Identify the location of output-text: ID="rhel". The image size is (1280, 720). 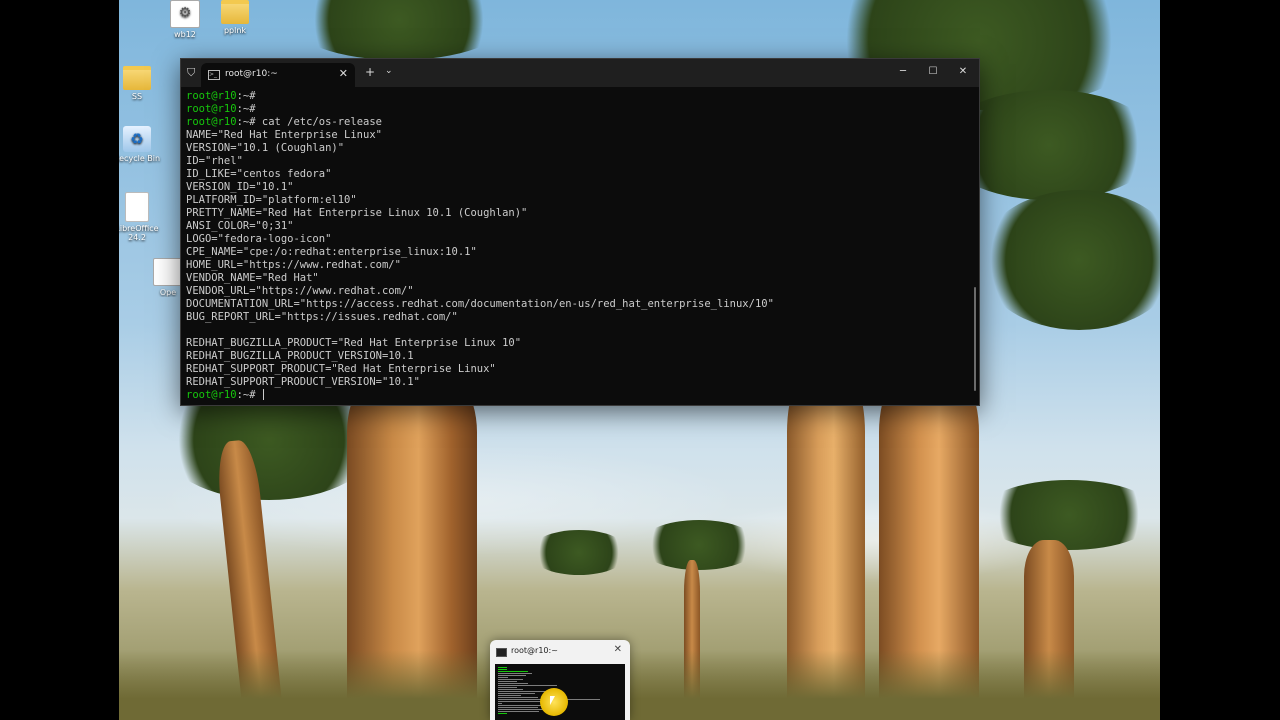
(214, 161).